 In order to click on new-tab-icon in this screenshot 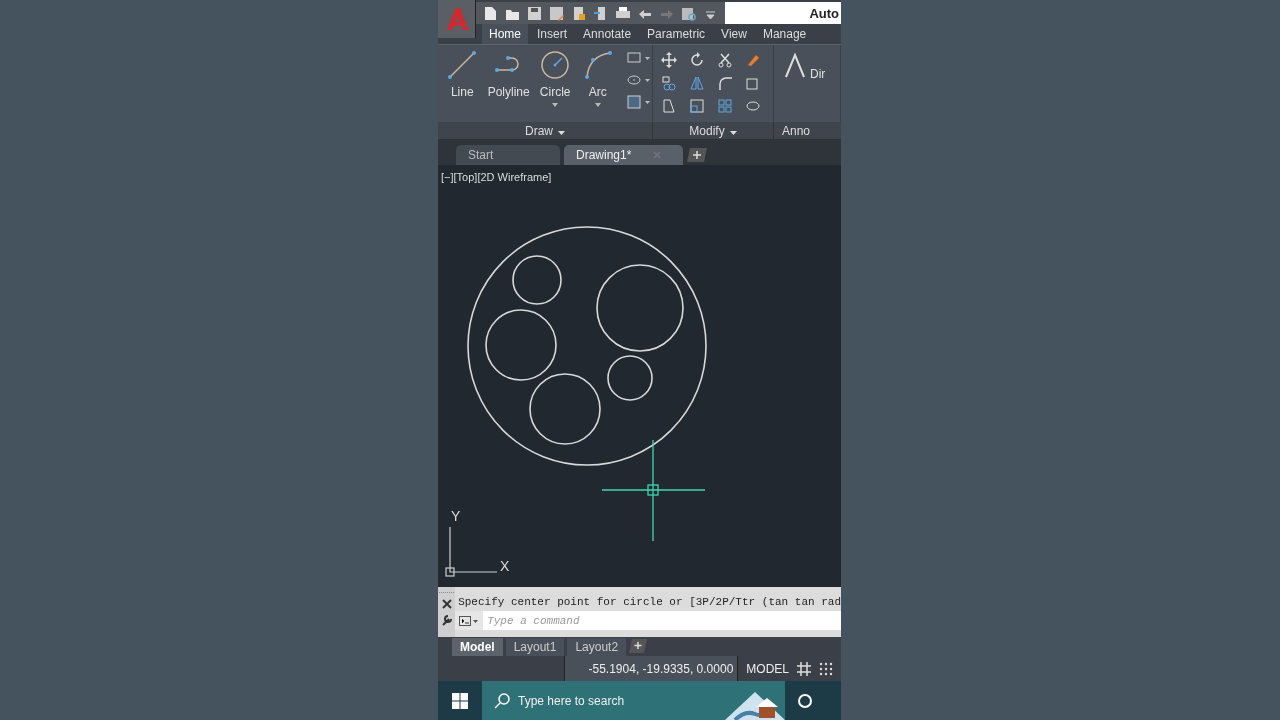, I will do `click(697, 155)`.